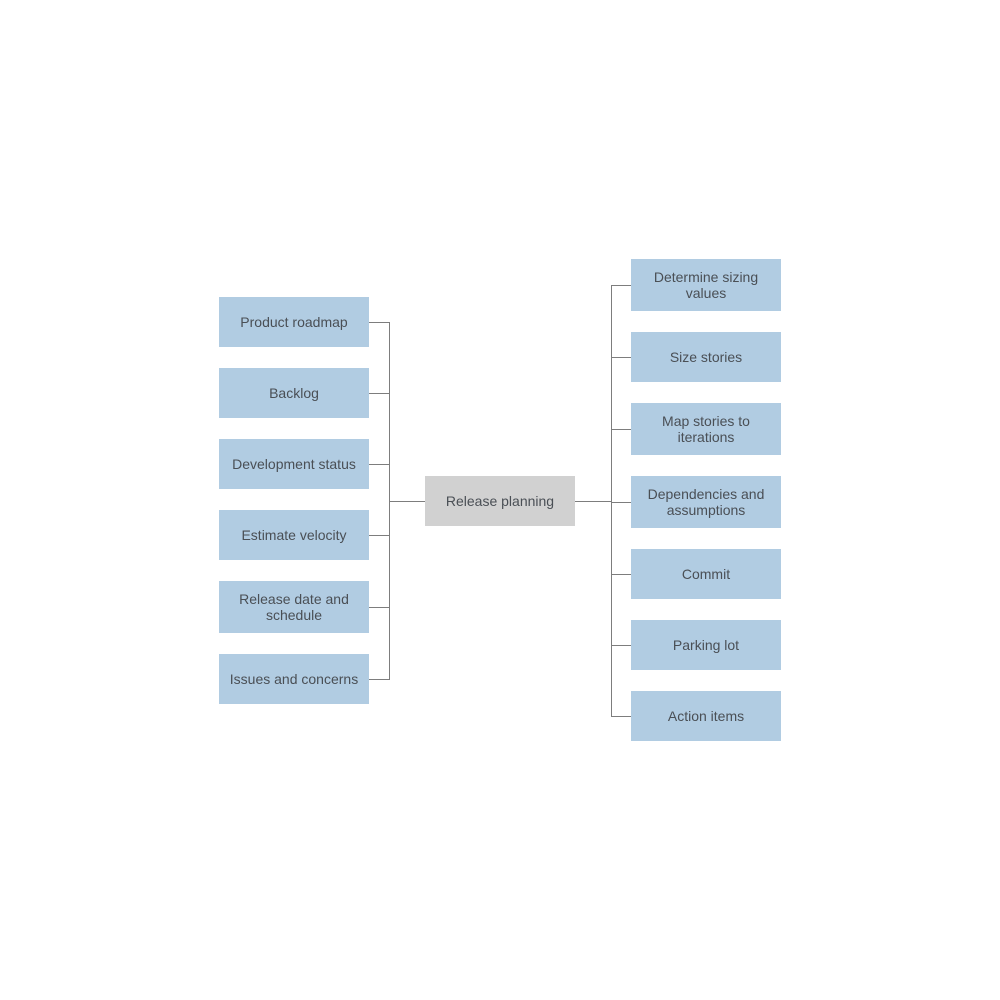 The image size is (1000, 1000). Describe the element at coordinates (706, 645) in the screenshot. I see `right-node-parking-lot: Parking lot` at that location.